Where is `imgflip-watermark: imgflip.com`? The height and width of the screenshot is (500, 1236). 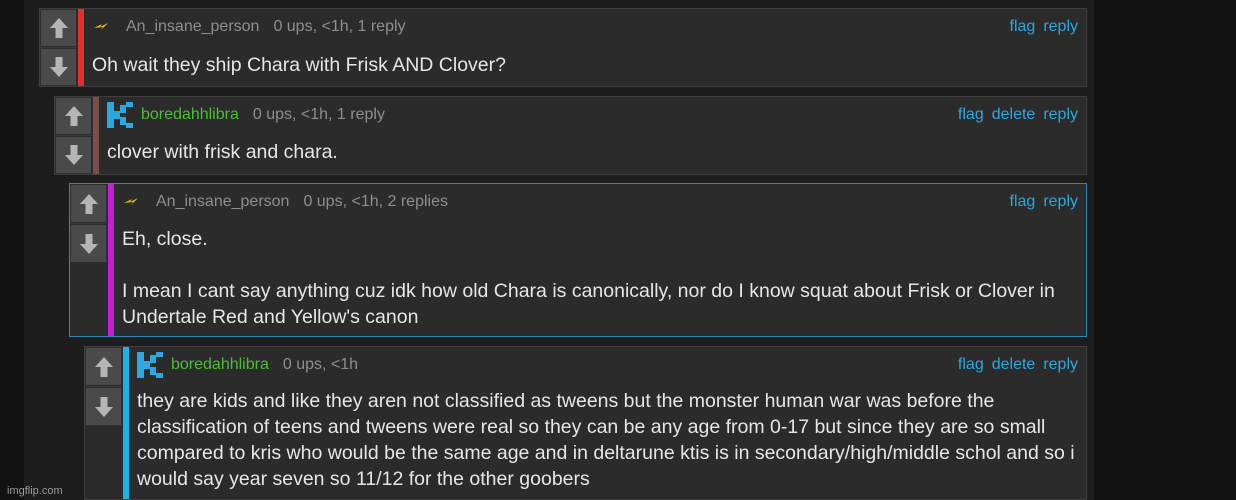
imgflip-watermark: imgflip.com is located at coordinates (35, 491).